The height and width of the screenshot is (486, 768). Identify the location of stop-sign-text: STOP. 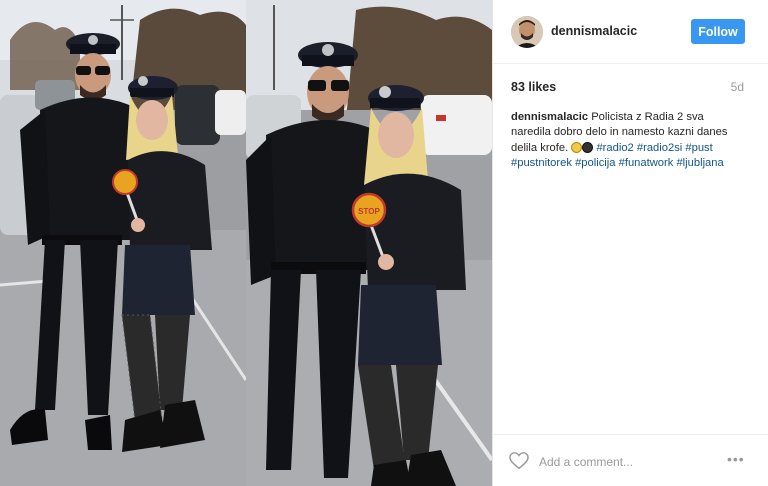
(369, 211).